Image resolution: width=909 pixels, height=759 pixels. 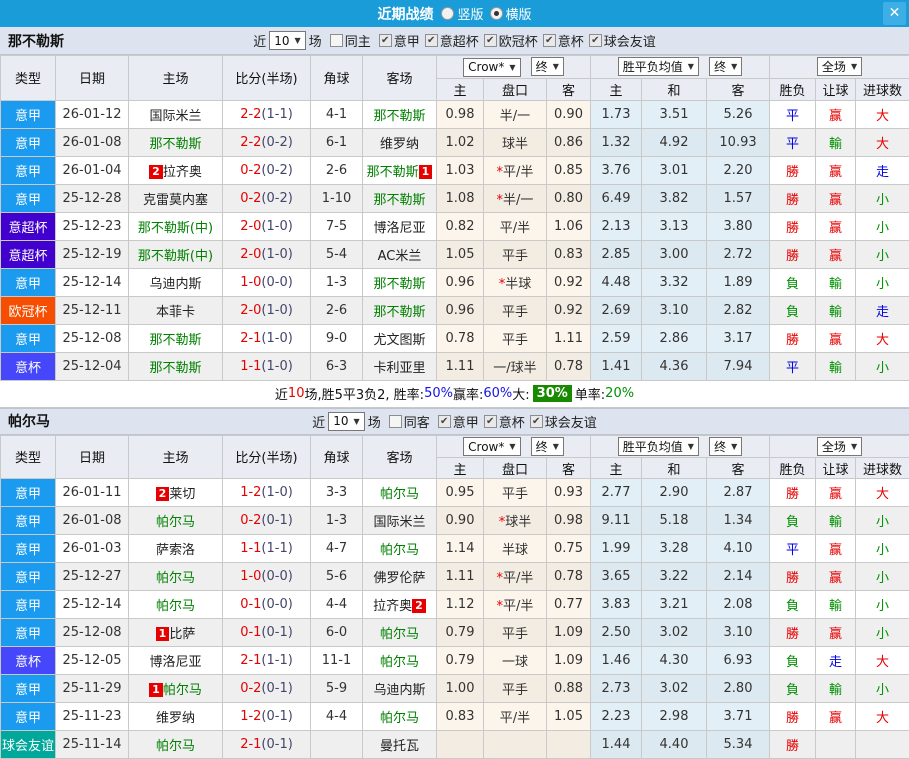 What do you see at coordinates (92, 198) in the screenshot?
I see `date-cell: 25-12-28` at bounding box center [92, 198].